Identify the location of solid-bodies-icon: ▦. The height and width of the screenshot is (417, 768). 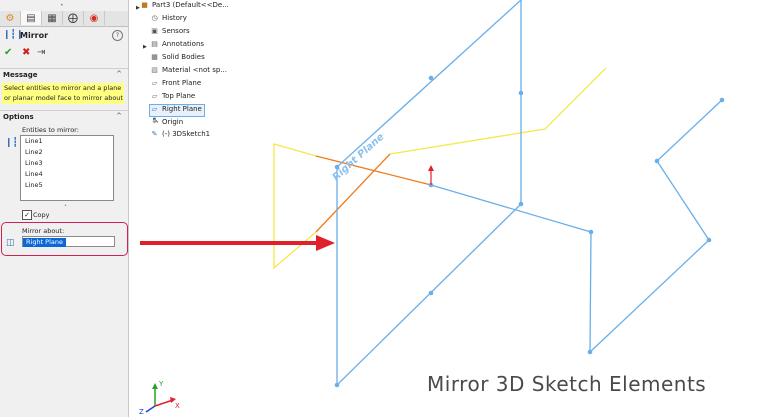
(154, 57).